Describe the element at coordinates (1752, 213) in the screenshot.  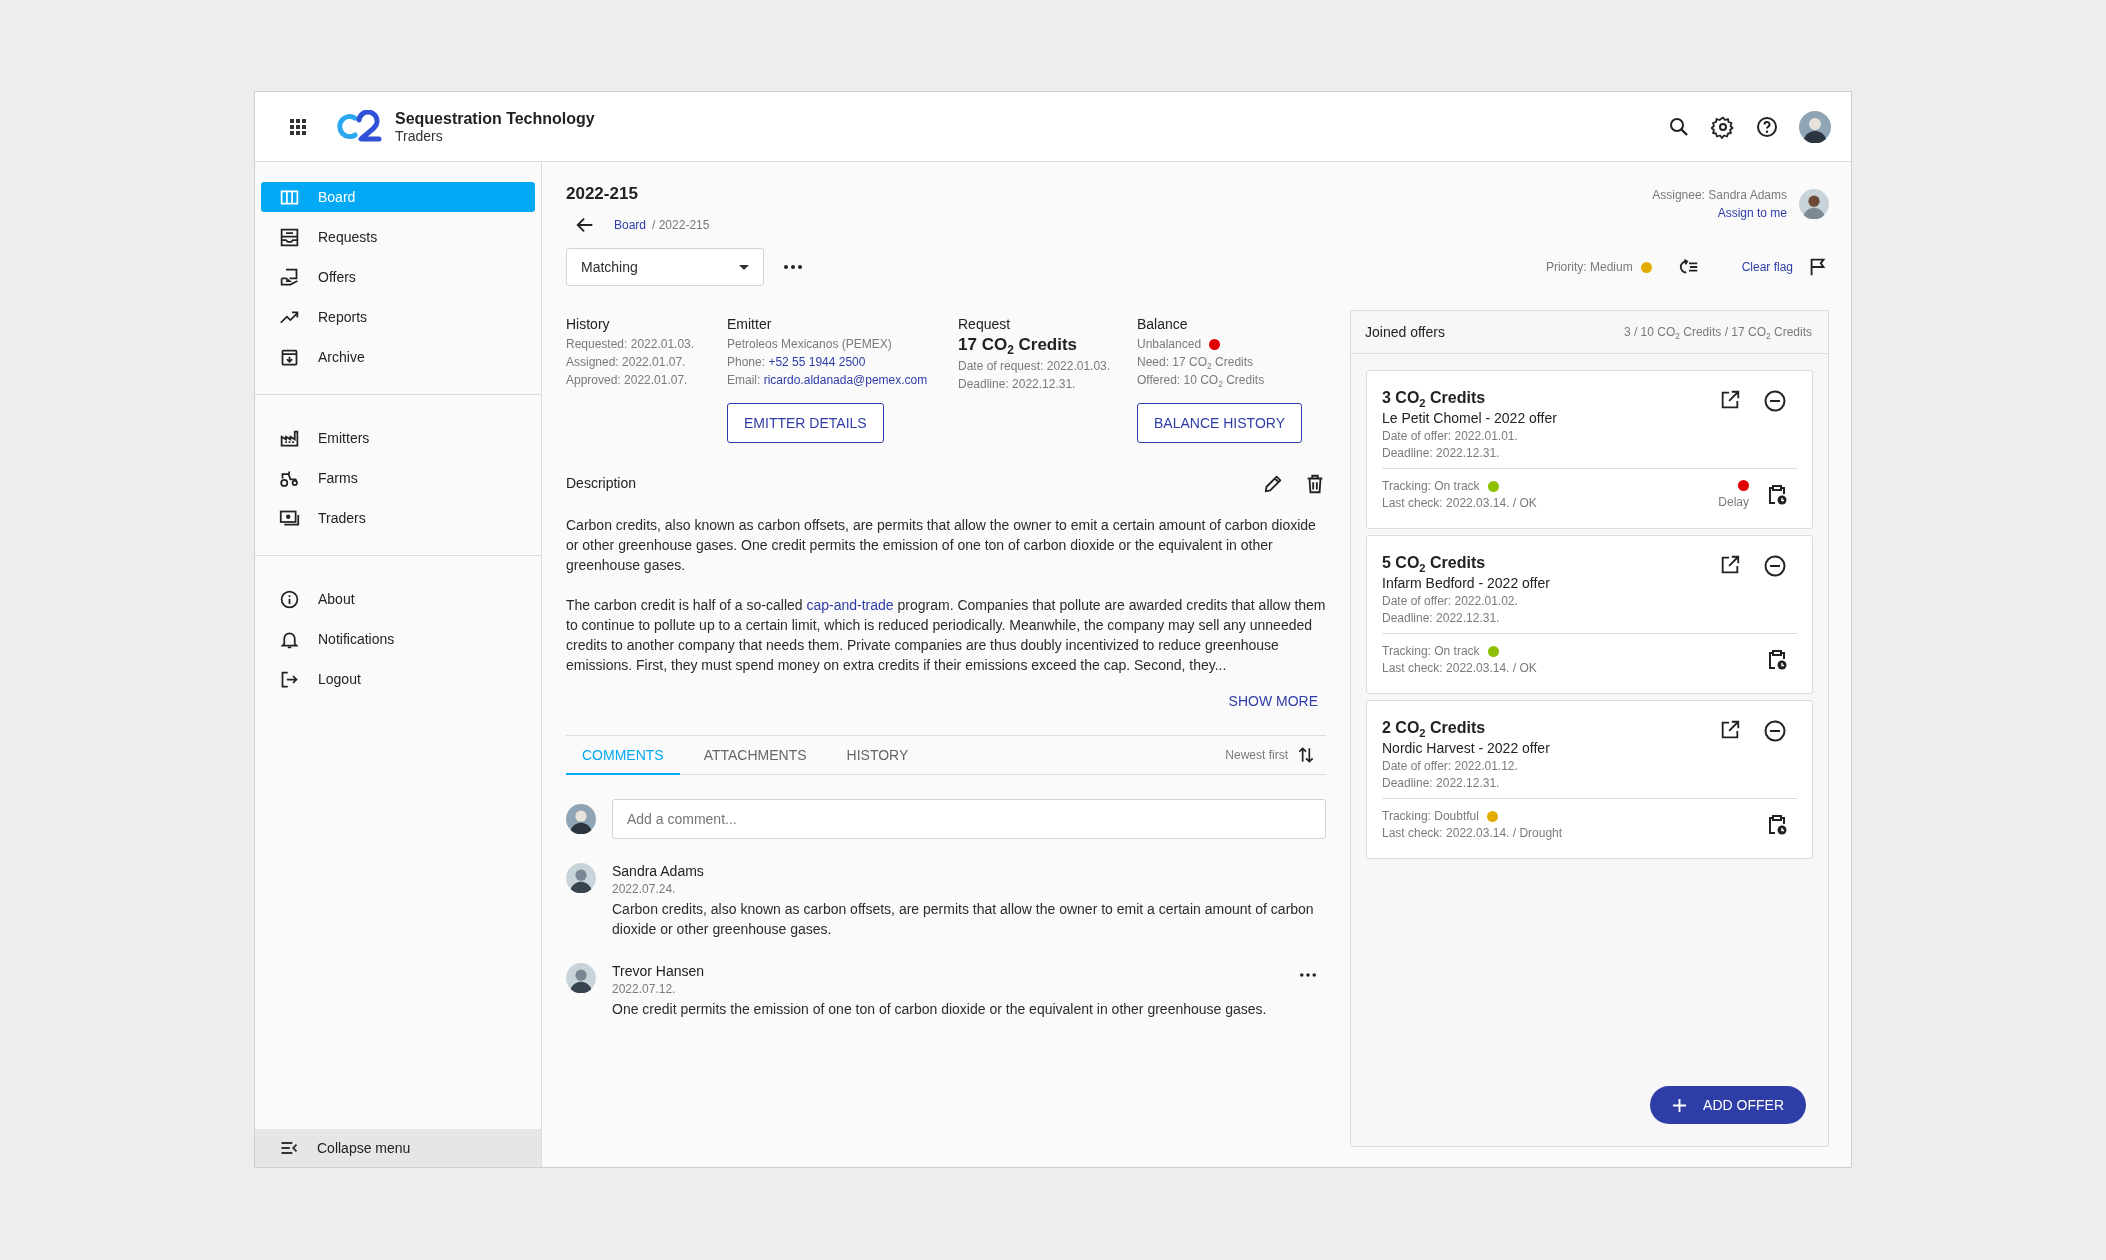
I see `assign-to-me-link: Assign to me` at that location.